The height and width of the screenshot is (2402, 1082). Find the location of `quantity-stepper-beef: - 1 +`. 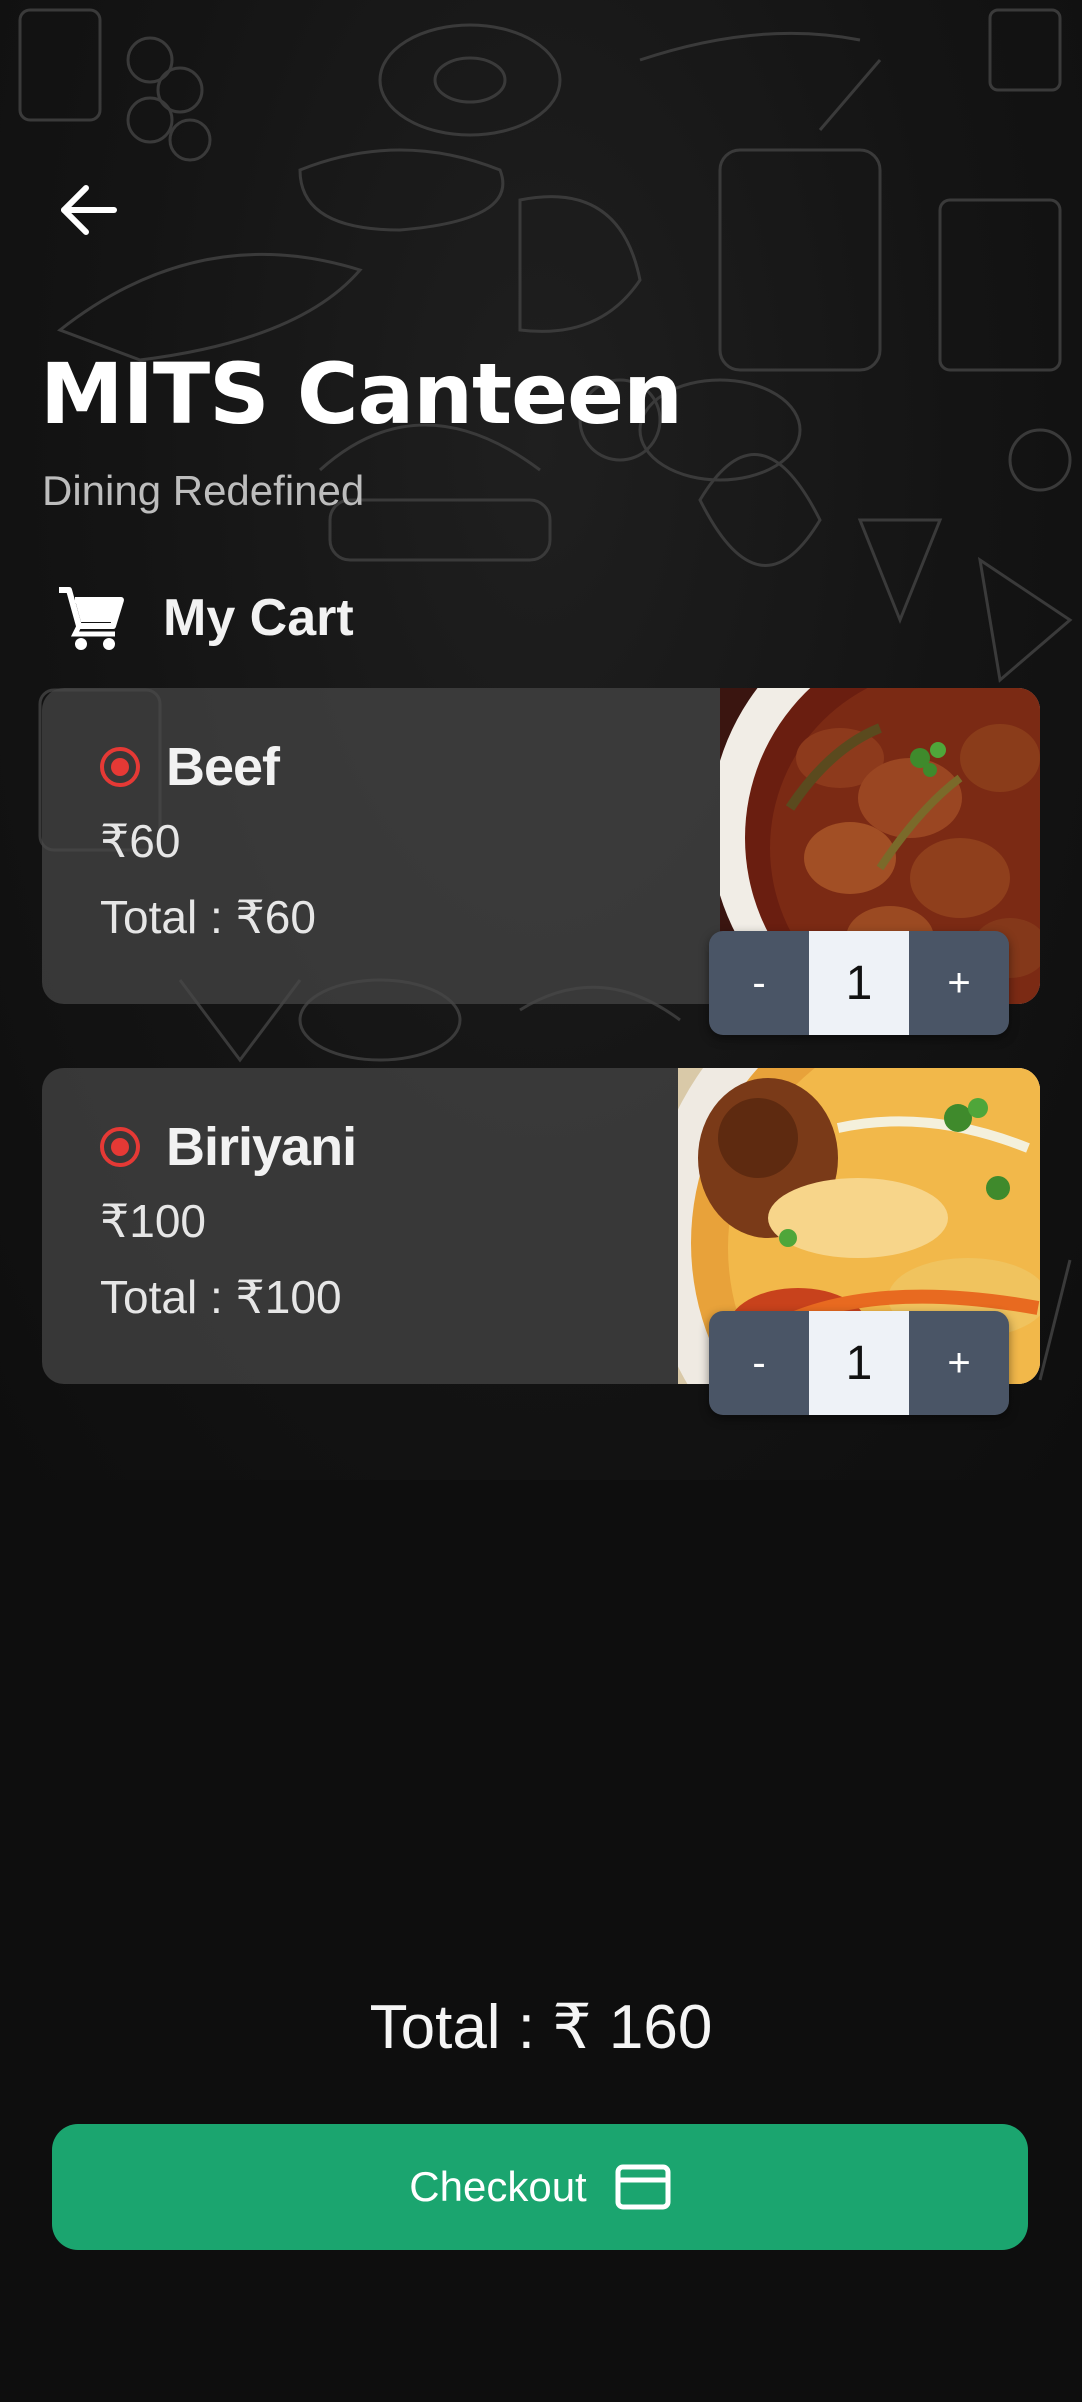

quantity-stepper-beef: - 1 + is located at coordinates (859, 983).